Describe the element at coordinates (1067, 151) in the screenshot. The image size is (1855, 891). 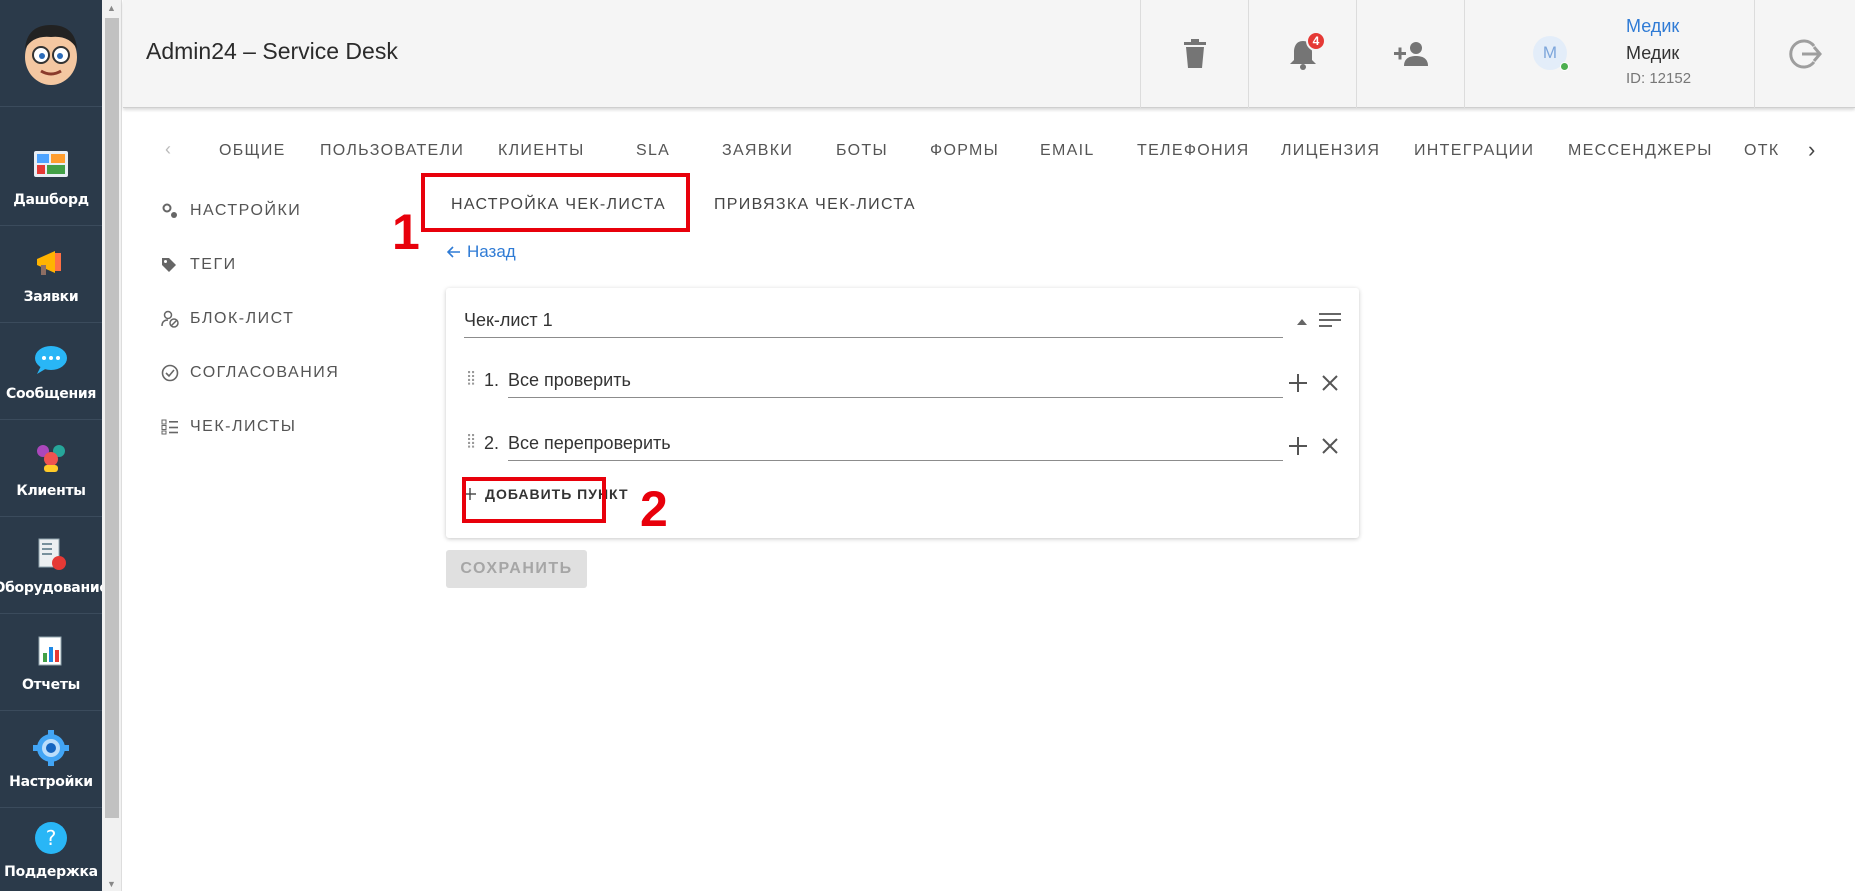
I see `tab-email: EMAIL` at that location.